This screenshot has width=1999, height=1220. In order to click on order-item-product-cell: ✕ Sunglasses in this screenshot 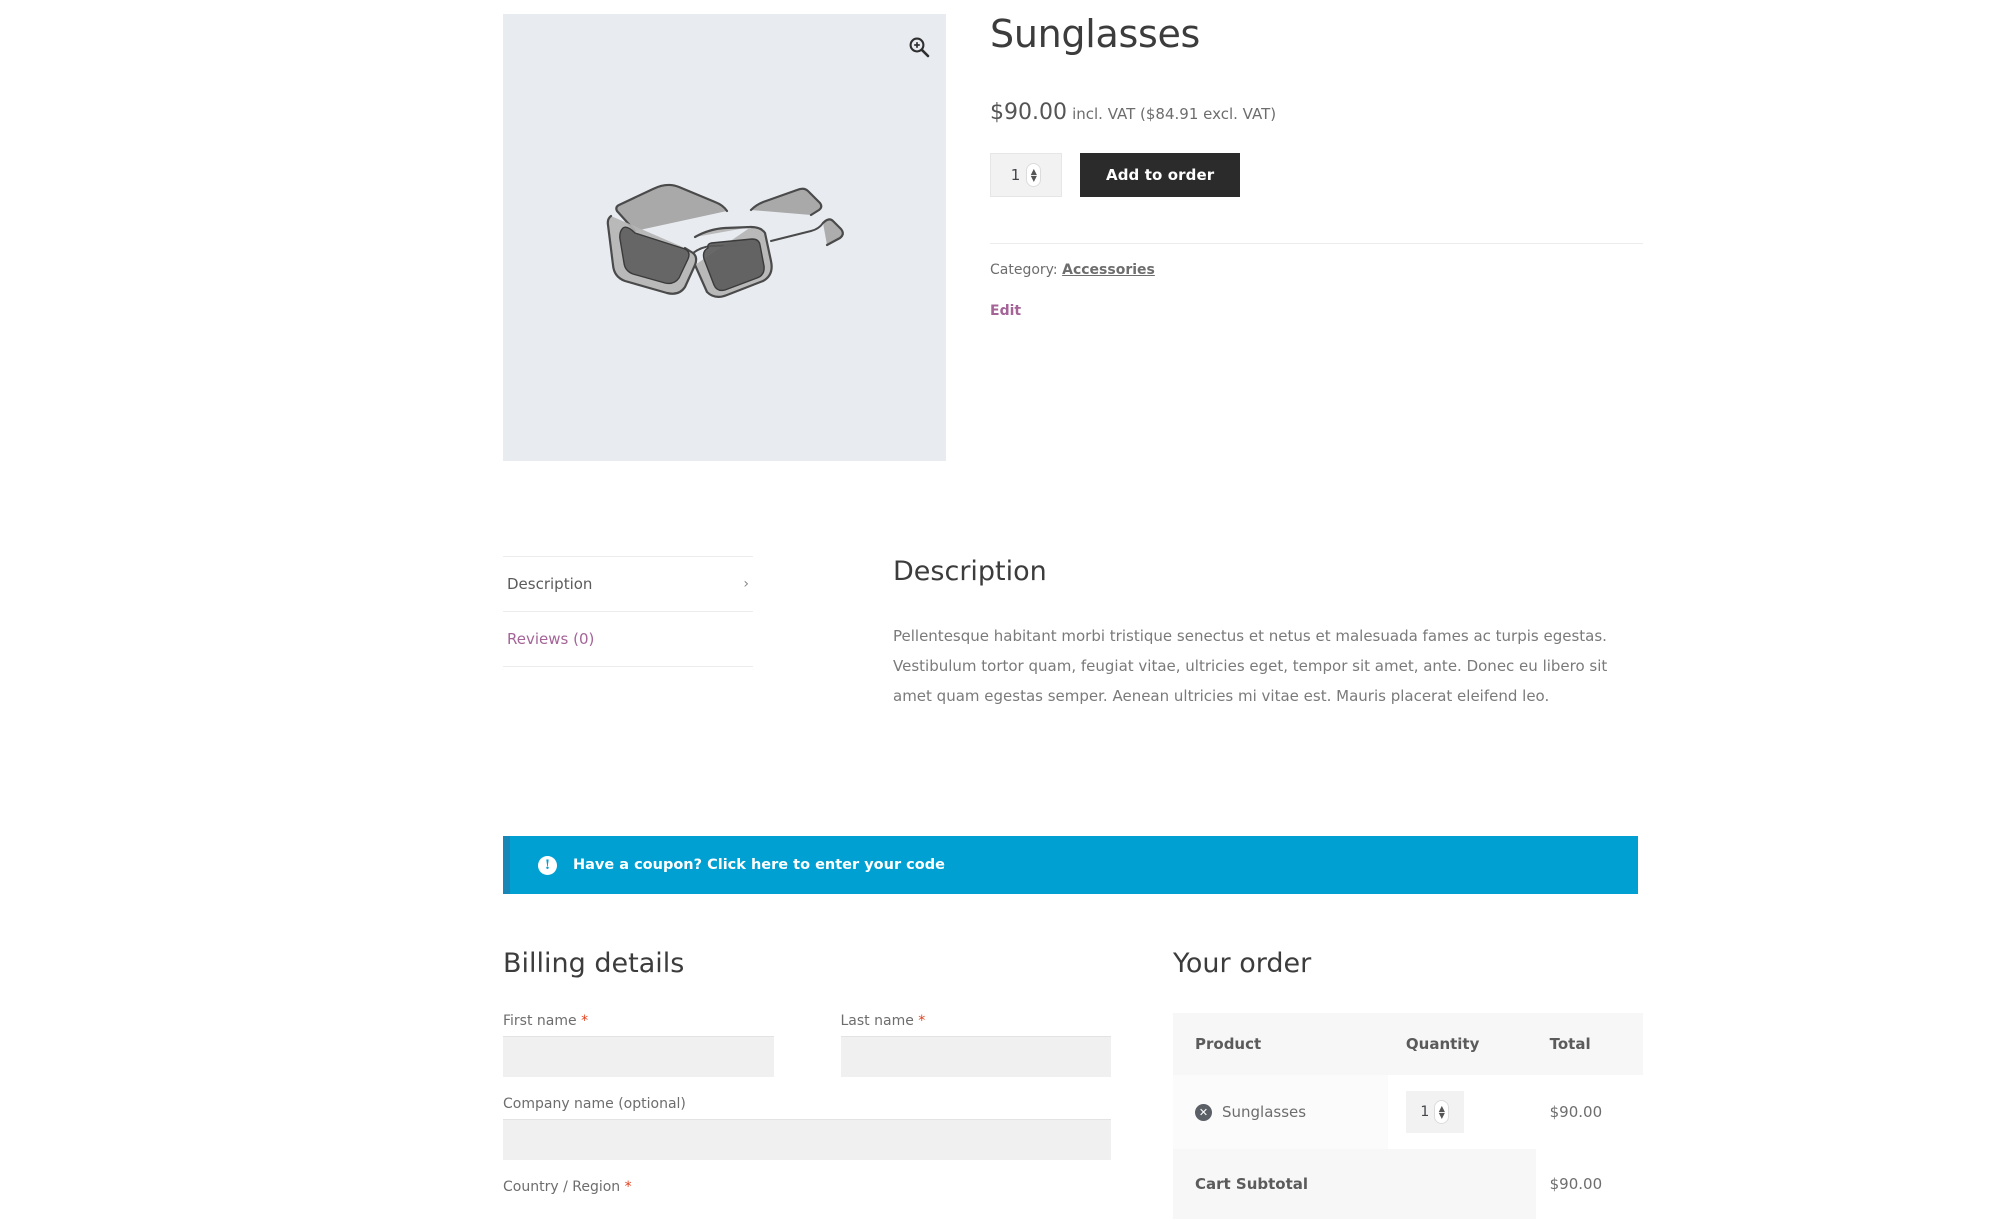, I will do `click(1280, 1112)`.